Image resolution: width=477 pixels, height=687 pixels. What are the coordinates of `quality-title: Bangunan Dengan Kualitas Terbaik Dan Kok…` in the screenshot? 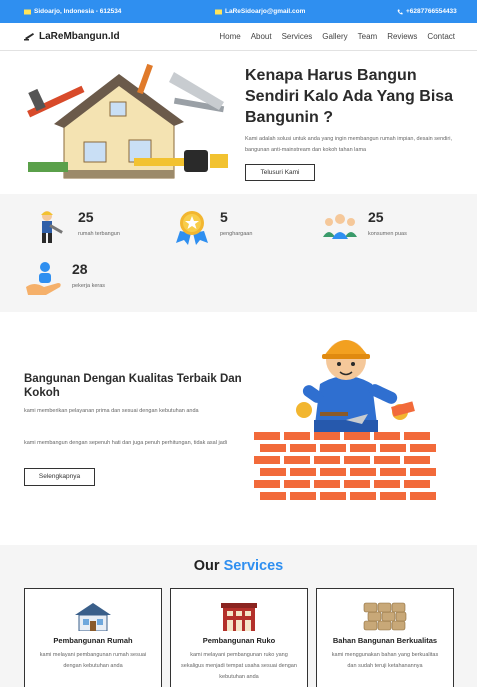 It's located at (133, 386).